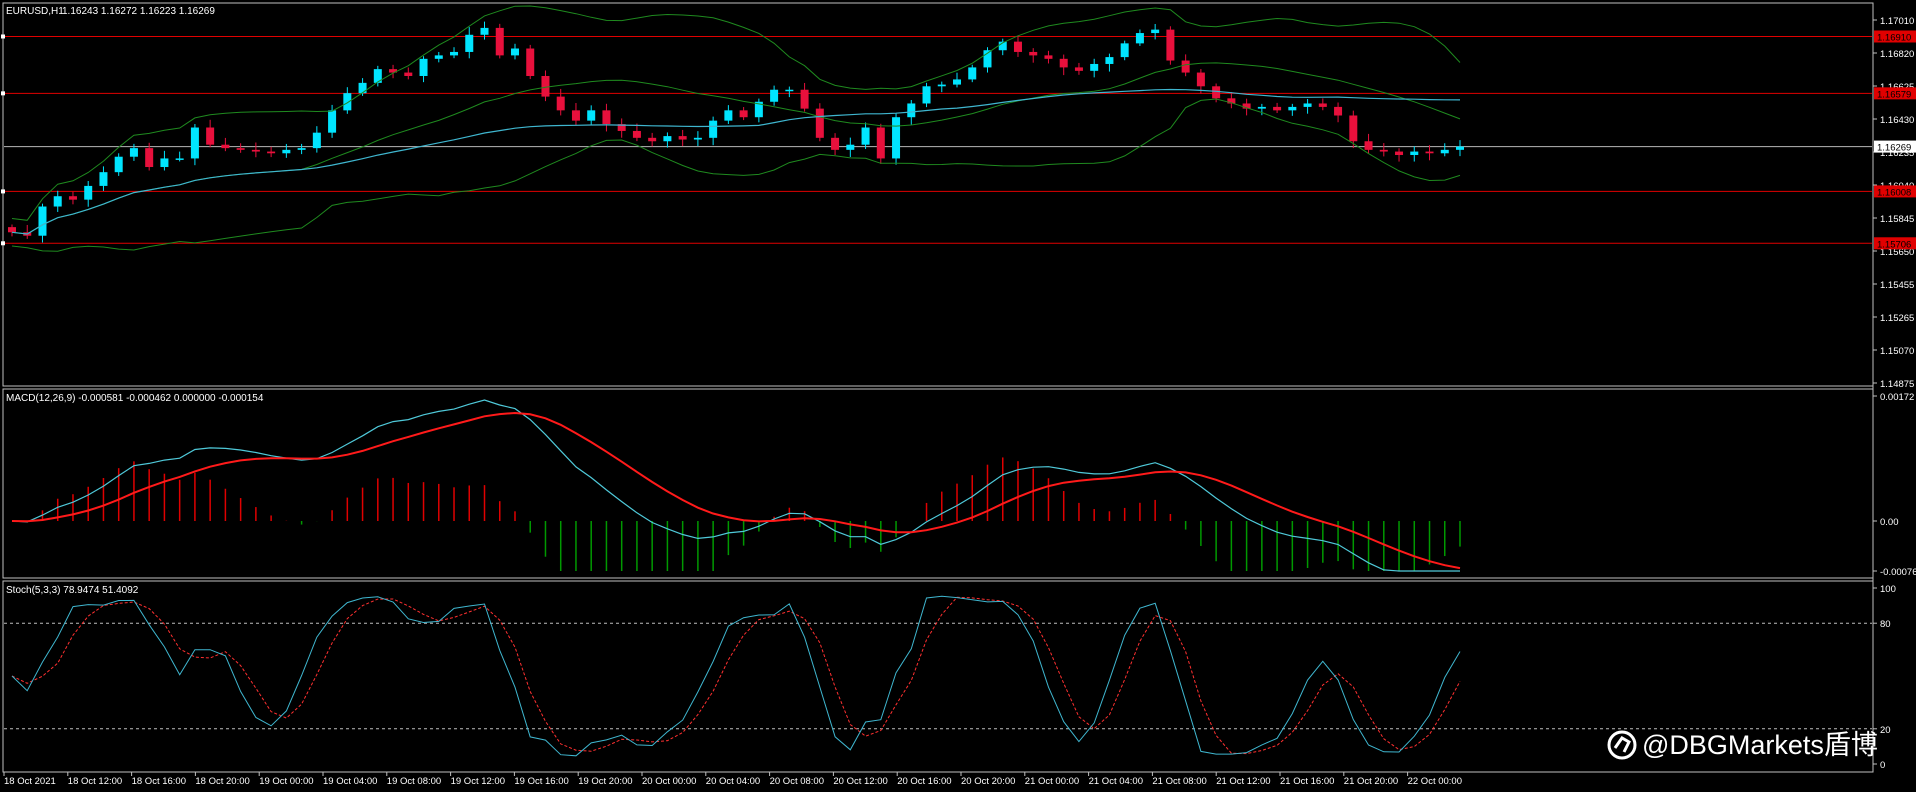 The height and width of the screenshot is (792, 1916). Describe the element at coordinates (222, 781) in the screenshot. I see `time-tick-label: 18 Oct 20:00` at that location.